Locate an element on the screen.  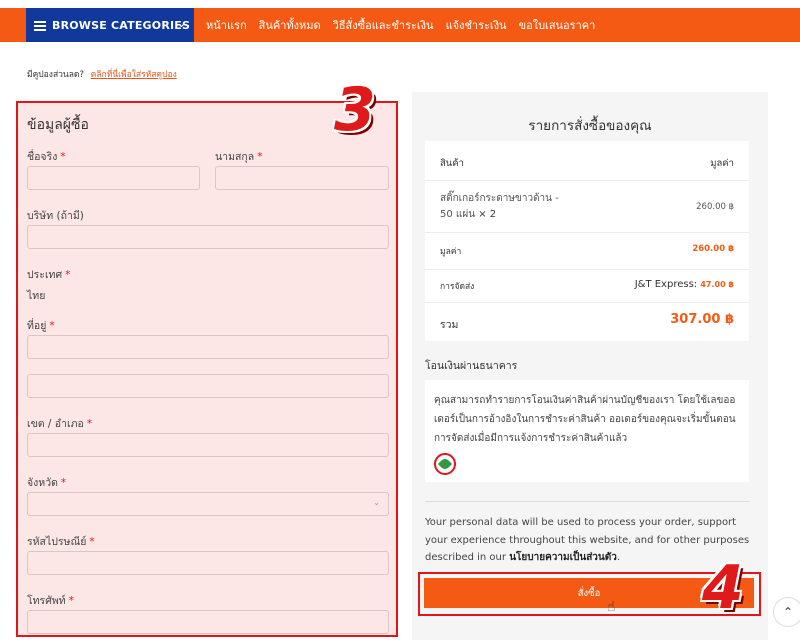
last-name-input is located at coordinates (302, 178).